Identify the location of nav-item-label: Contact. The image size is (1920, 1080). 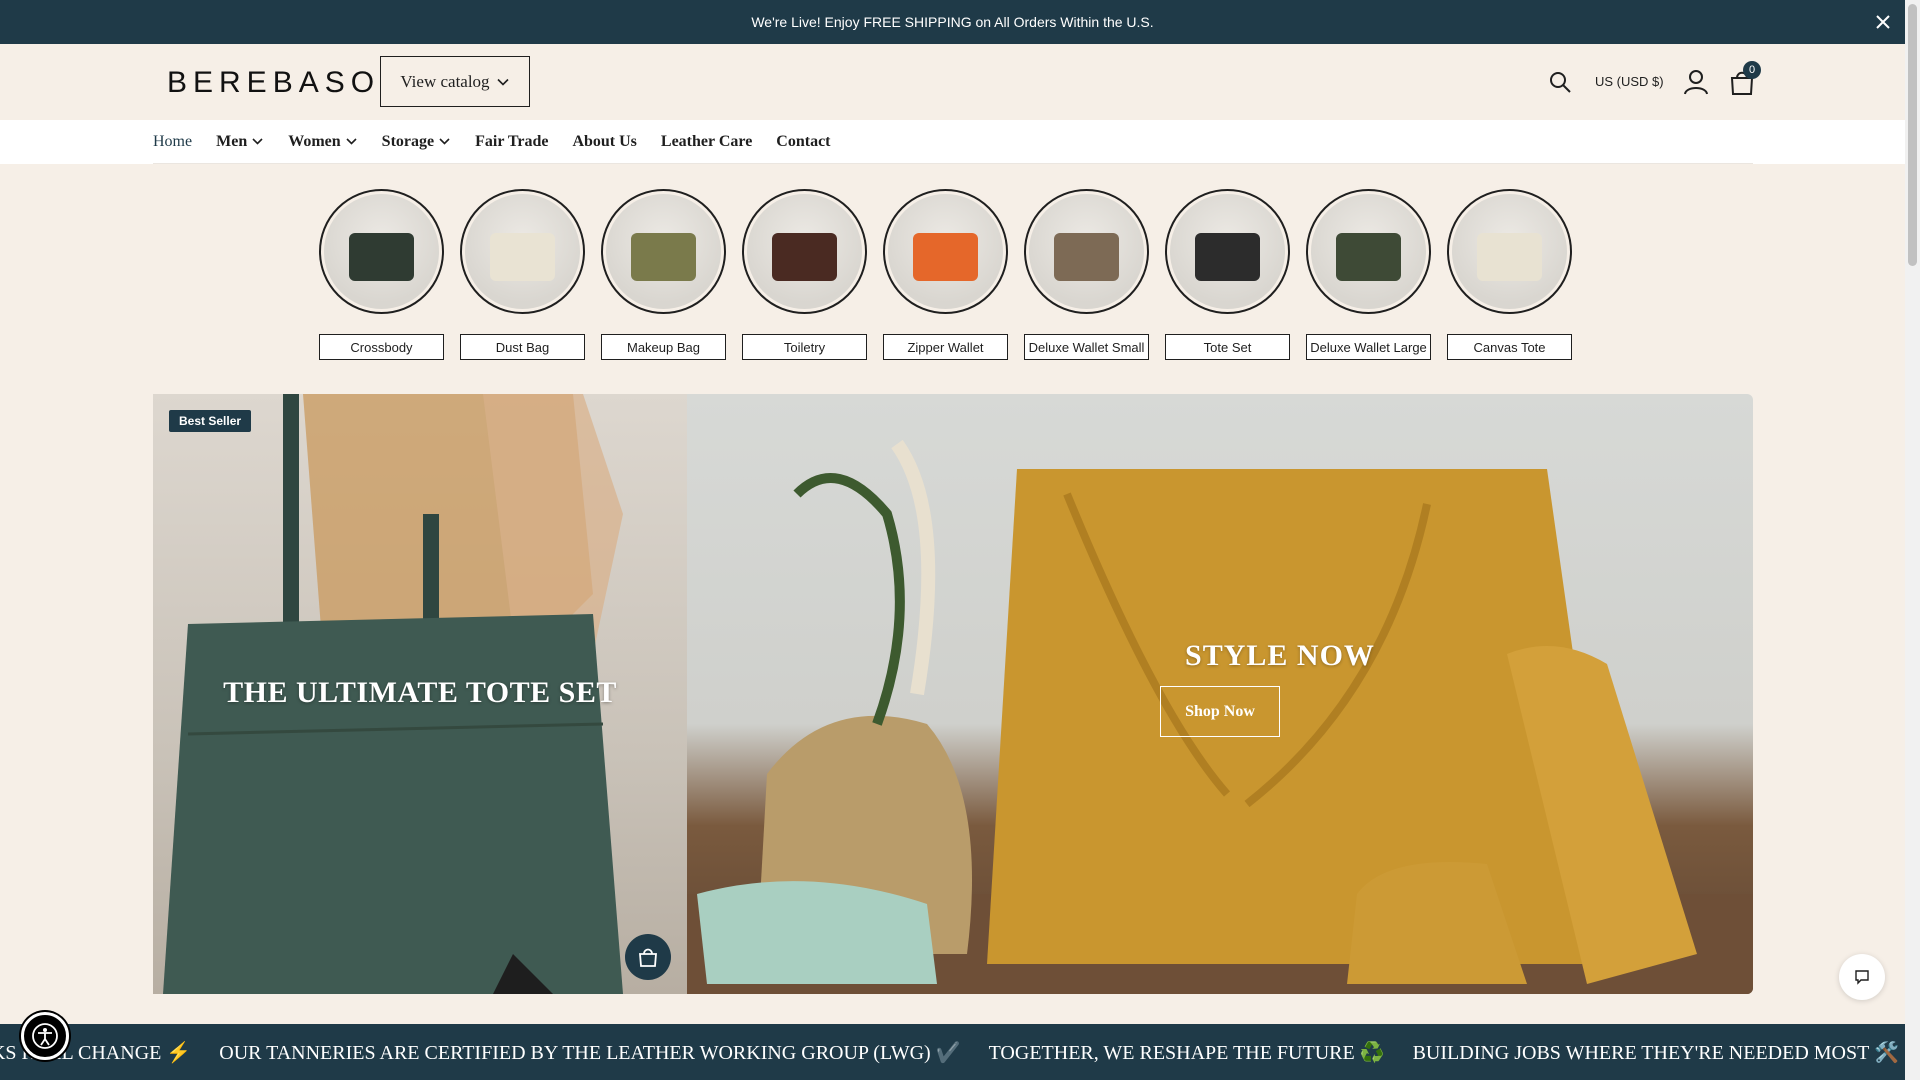
(803, 141).